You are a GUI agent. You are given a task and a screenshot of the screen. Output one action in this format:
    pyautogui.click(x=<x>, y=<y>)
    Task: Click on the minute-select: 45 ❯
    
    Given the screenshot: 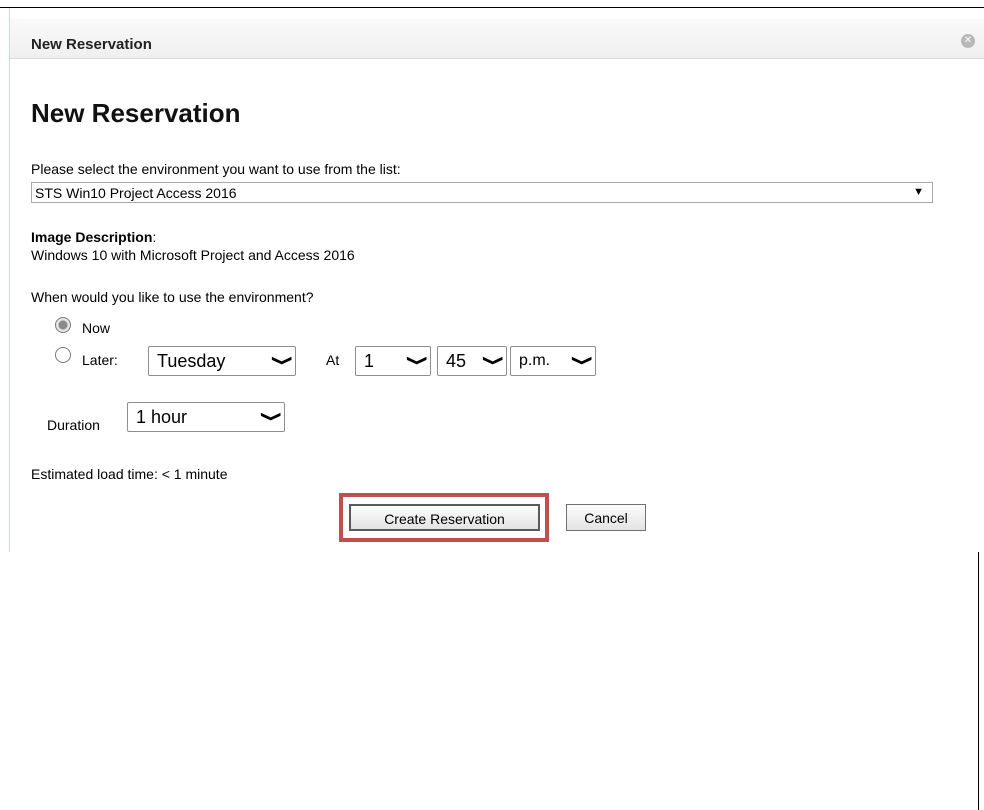 What is the action you would take?
    pyautogui.click(x=472, y=361)
    